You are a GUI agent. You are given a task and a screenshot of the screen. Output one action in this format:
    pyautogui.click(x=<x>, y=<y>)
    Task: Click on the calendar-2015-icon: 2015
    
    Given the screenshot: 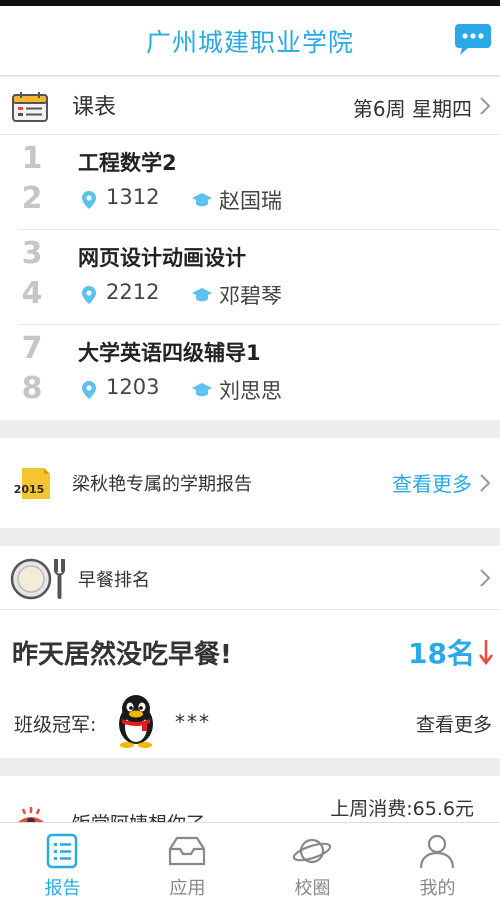 What is the action you would take?
    pyautogui.click(x=32, y=483)
    